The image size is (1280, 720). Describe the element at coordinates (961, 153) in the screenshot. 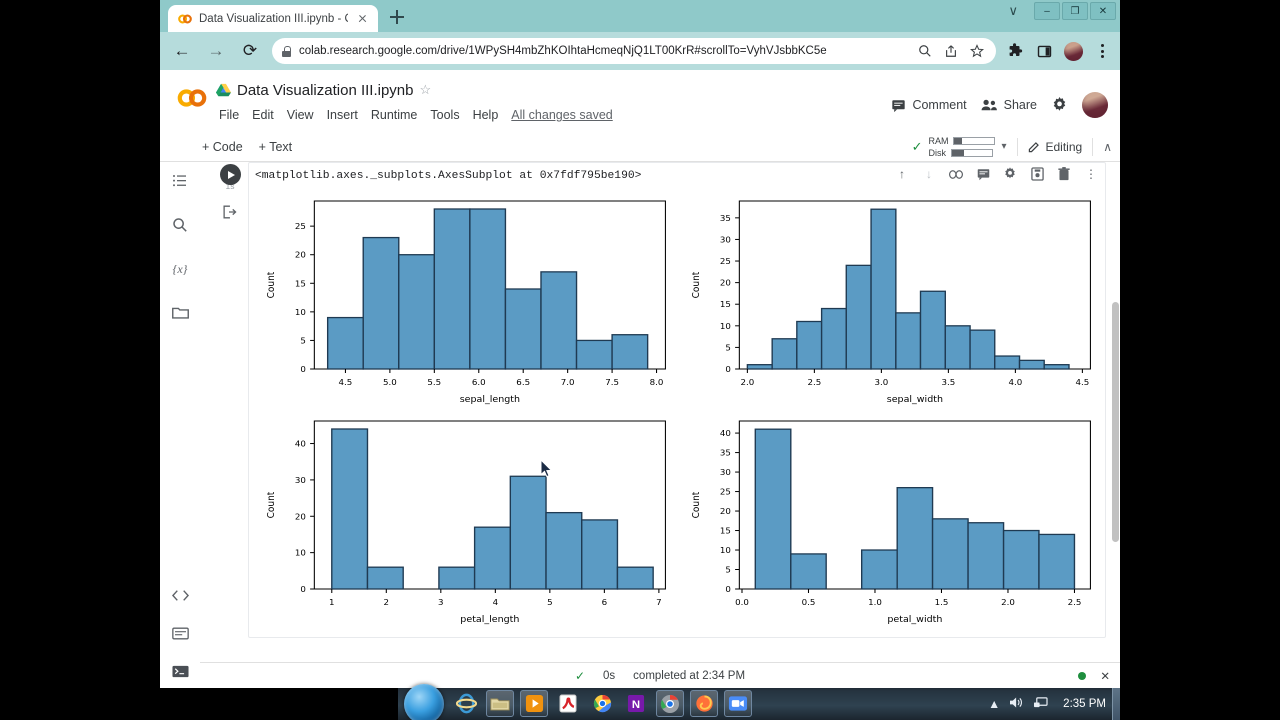

I see `disk-meter: Disk` at that location.